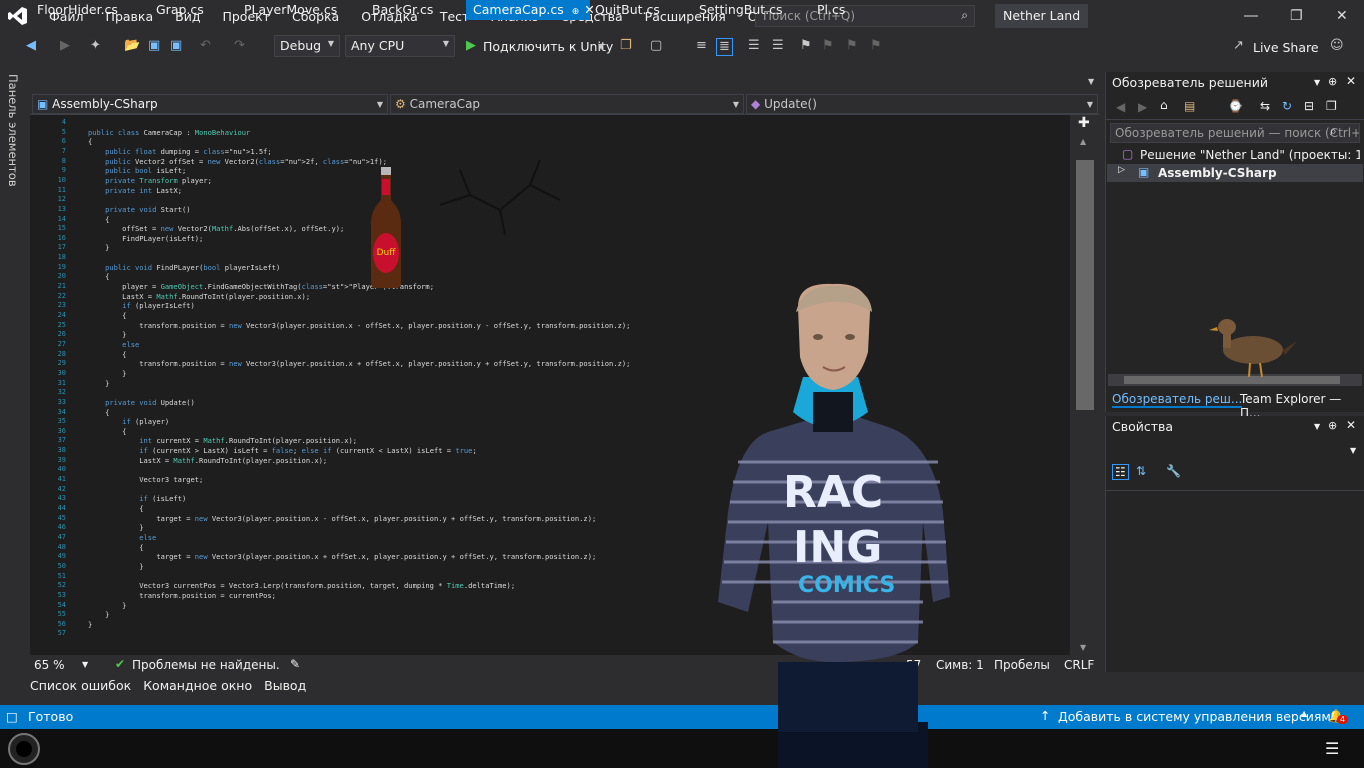 The height and width of the screenshot is (768, 1364). Describe the element at coordinates (1085, 285) in the screenshot. I see `scroll-thumb` at that location.